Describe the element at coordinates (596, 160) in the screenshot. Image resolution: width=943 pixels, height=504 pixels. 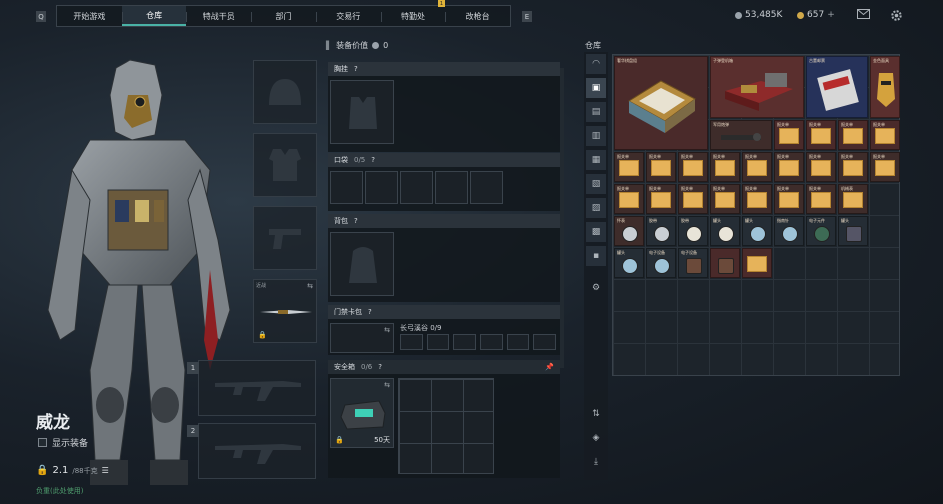
I see `medical-filter-icon: ▦` at that location.